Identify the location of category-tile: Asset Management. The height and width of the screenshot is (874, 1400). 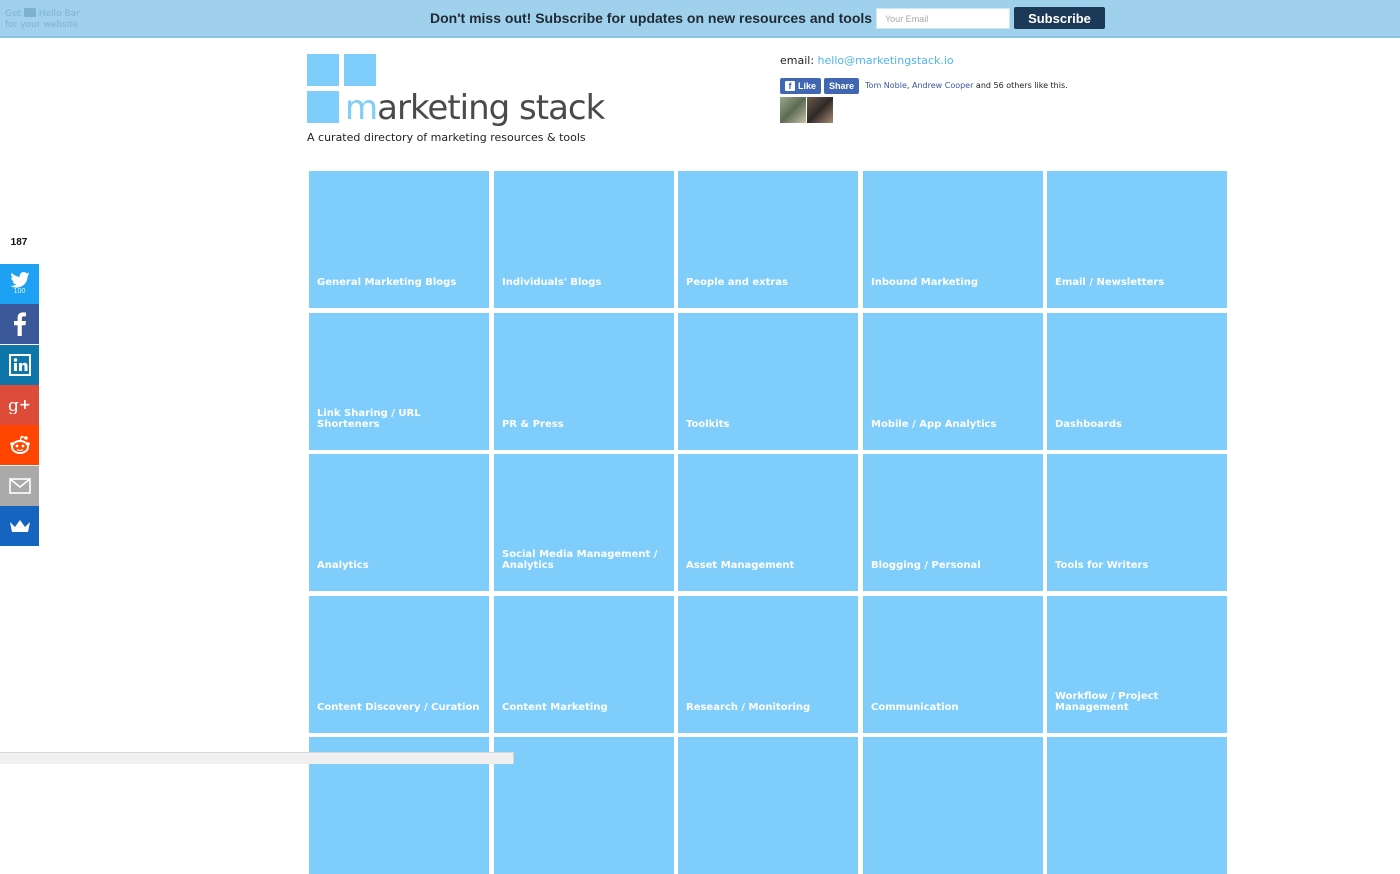
(768, 522).